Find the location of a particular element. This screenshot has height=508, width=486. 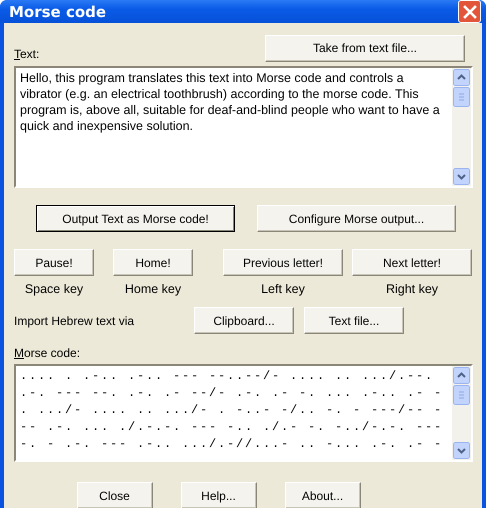

shortcut-label: Space key is located at coordinates (54, 289).